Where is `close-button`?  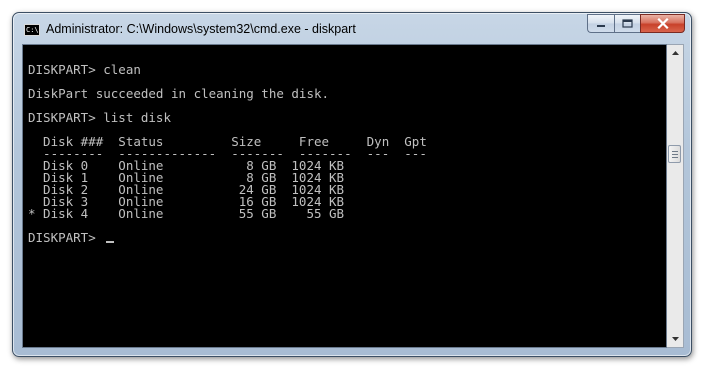 close-button is located at coordinates (662, 23).